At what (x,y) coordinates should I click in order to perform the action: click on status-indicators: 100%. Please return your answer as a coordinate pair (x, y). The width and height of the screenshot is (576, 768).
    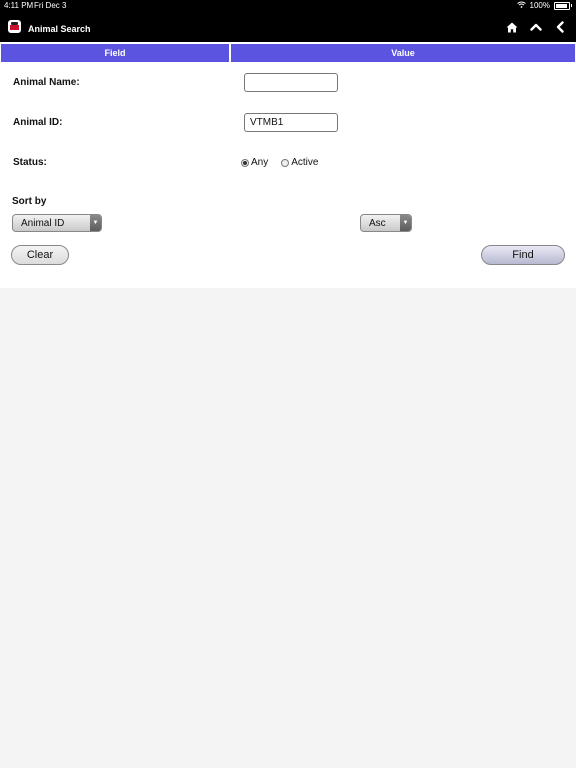
    Looking at the image, I should click on (544, 5).